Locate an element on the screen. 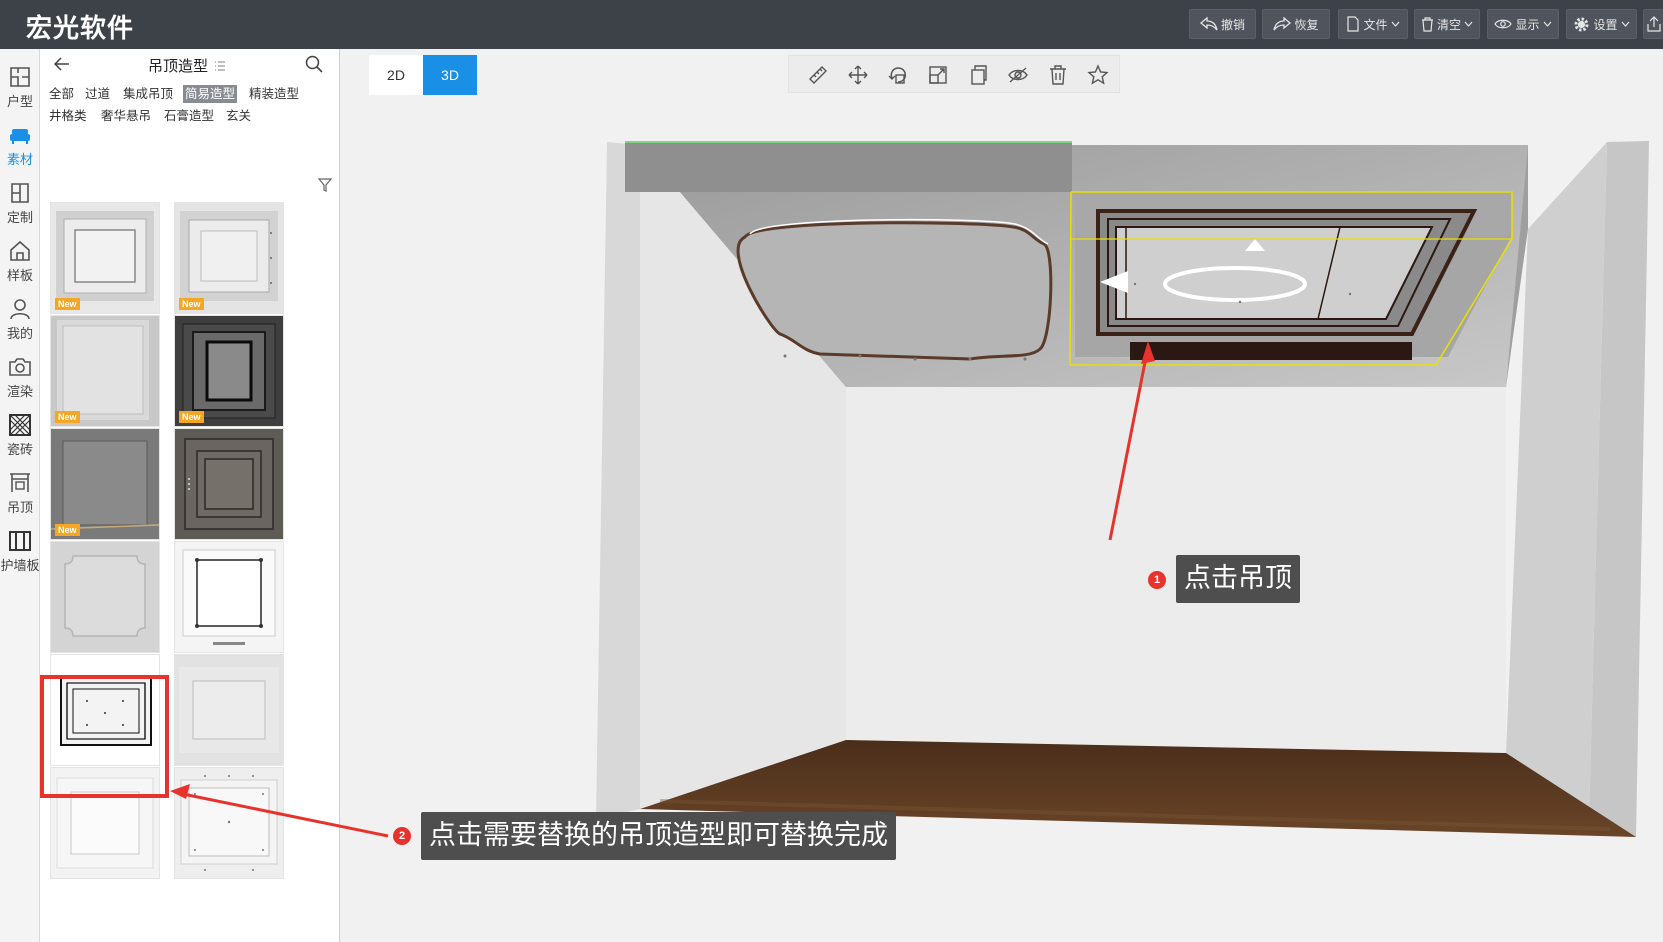 This screenshot has width=1663, height=942. top-bar: 宏光软件 撤销 恢复 文件 清空 显示 设置 is located at coordinates (831, 24).